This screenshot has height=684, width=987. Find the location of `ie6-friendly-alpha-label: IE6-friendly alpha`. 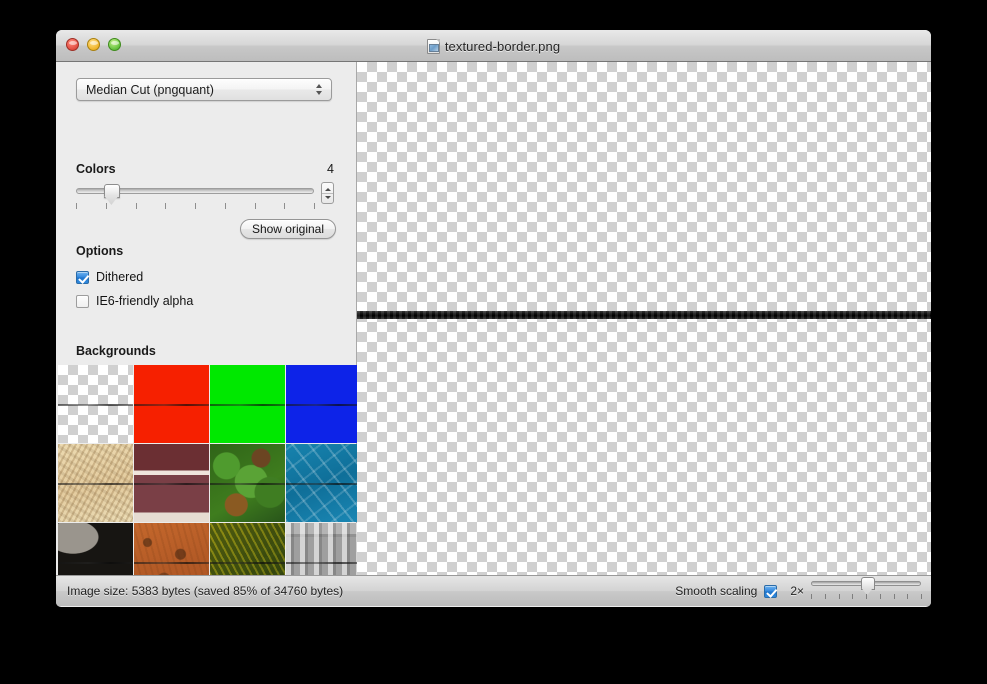

ie6-friendly-alpha-label: IE6-friendly alpha is located at coordinates (145, 301).